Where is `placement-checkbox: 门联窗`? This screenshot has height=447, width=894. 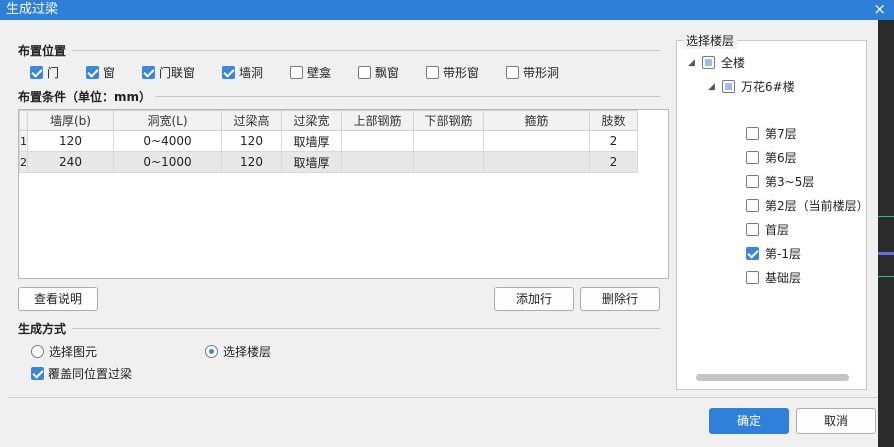
placement-checkbox: 门联窗 is located at coordinates (168, 72).